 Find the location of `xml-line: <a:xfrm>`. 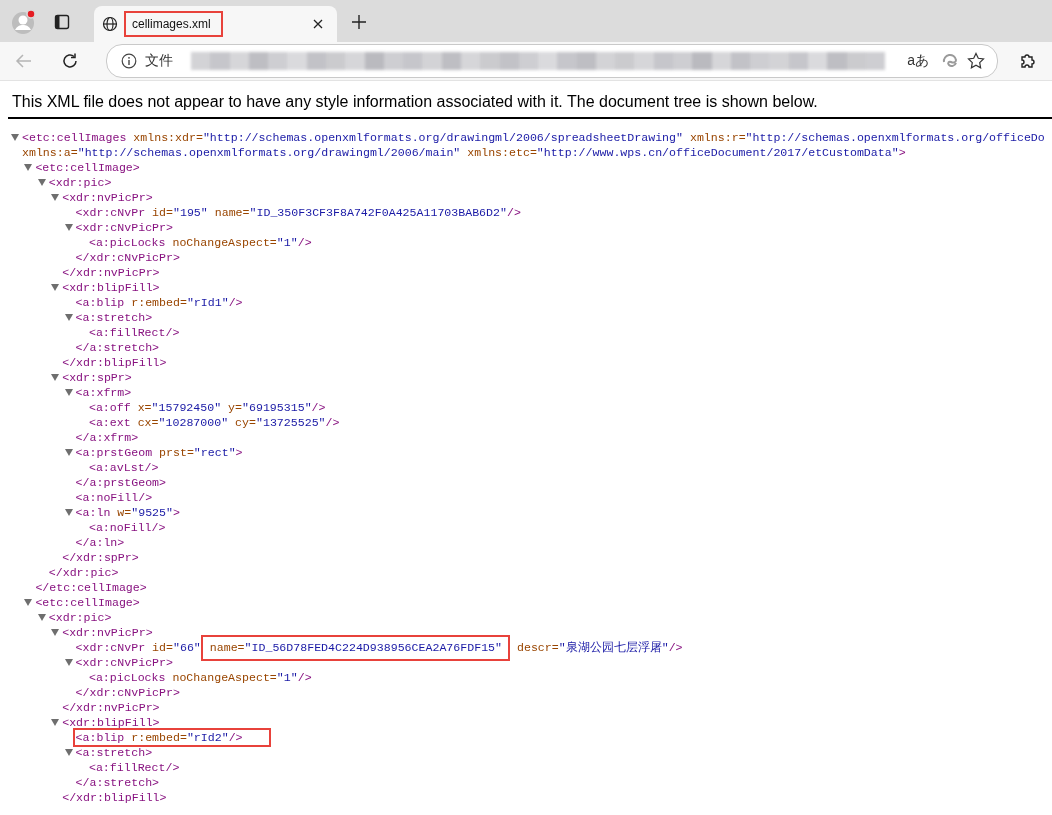

xml-line: <a:xfrm> is located at coordinates (103, 392).